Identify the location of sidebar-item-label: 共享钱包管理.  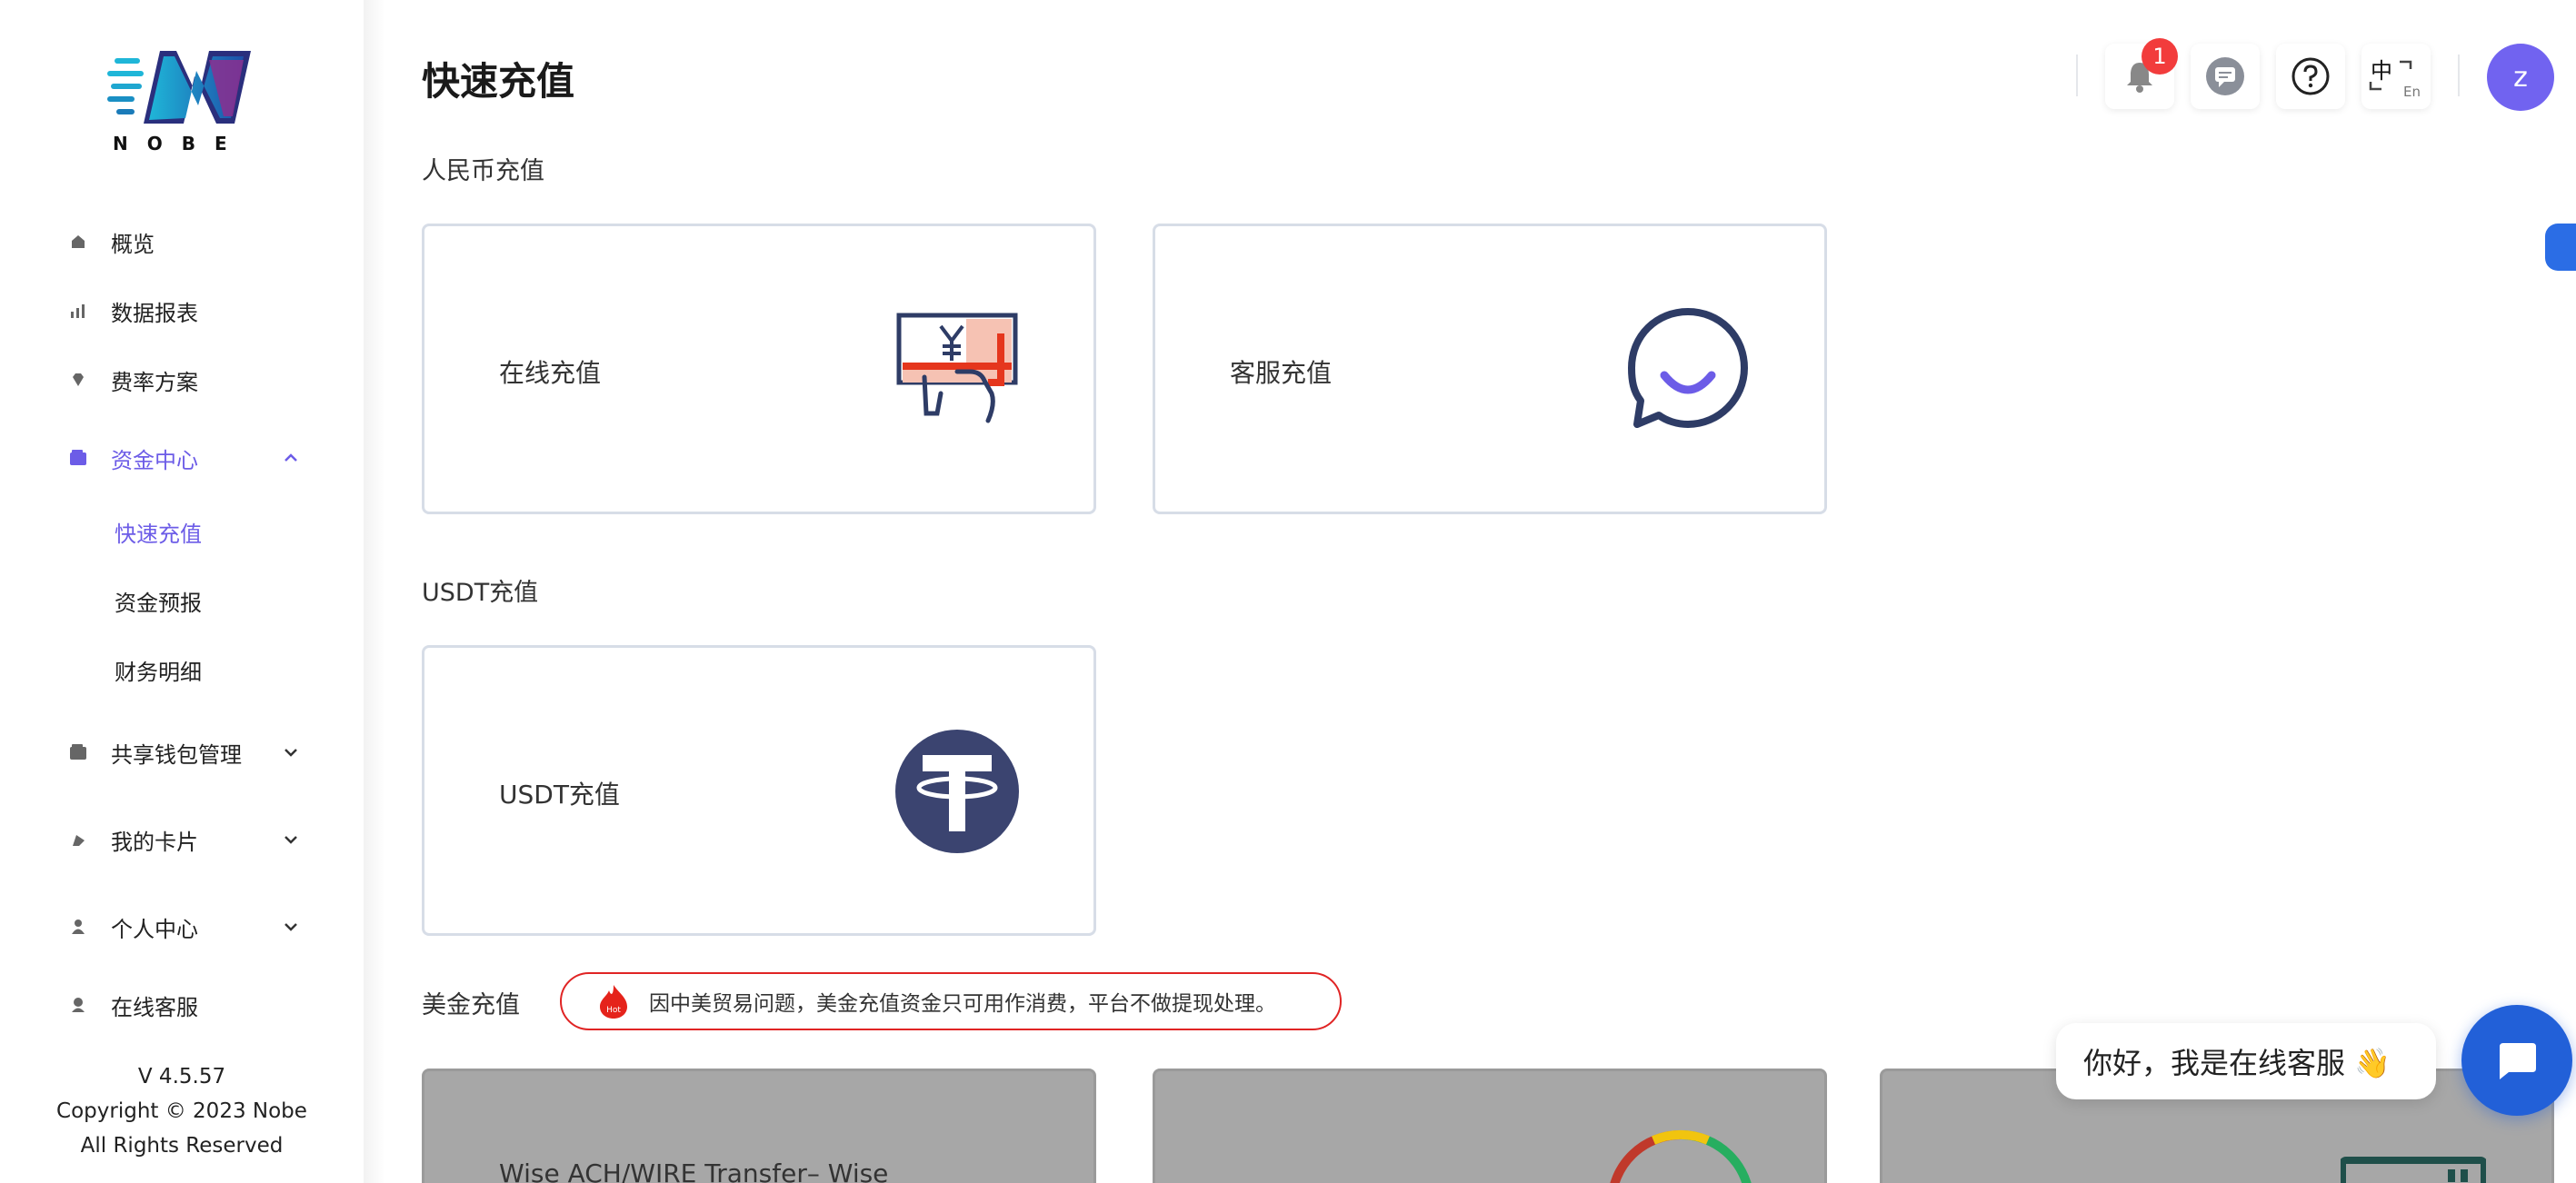
(176, 754).